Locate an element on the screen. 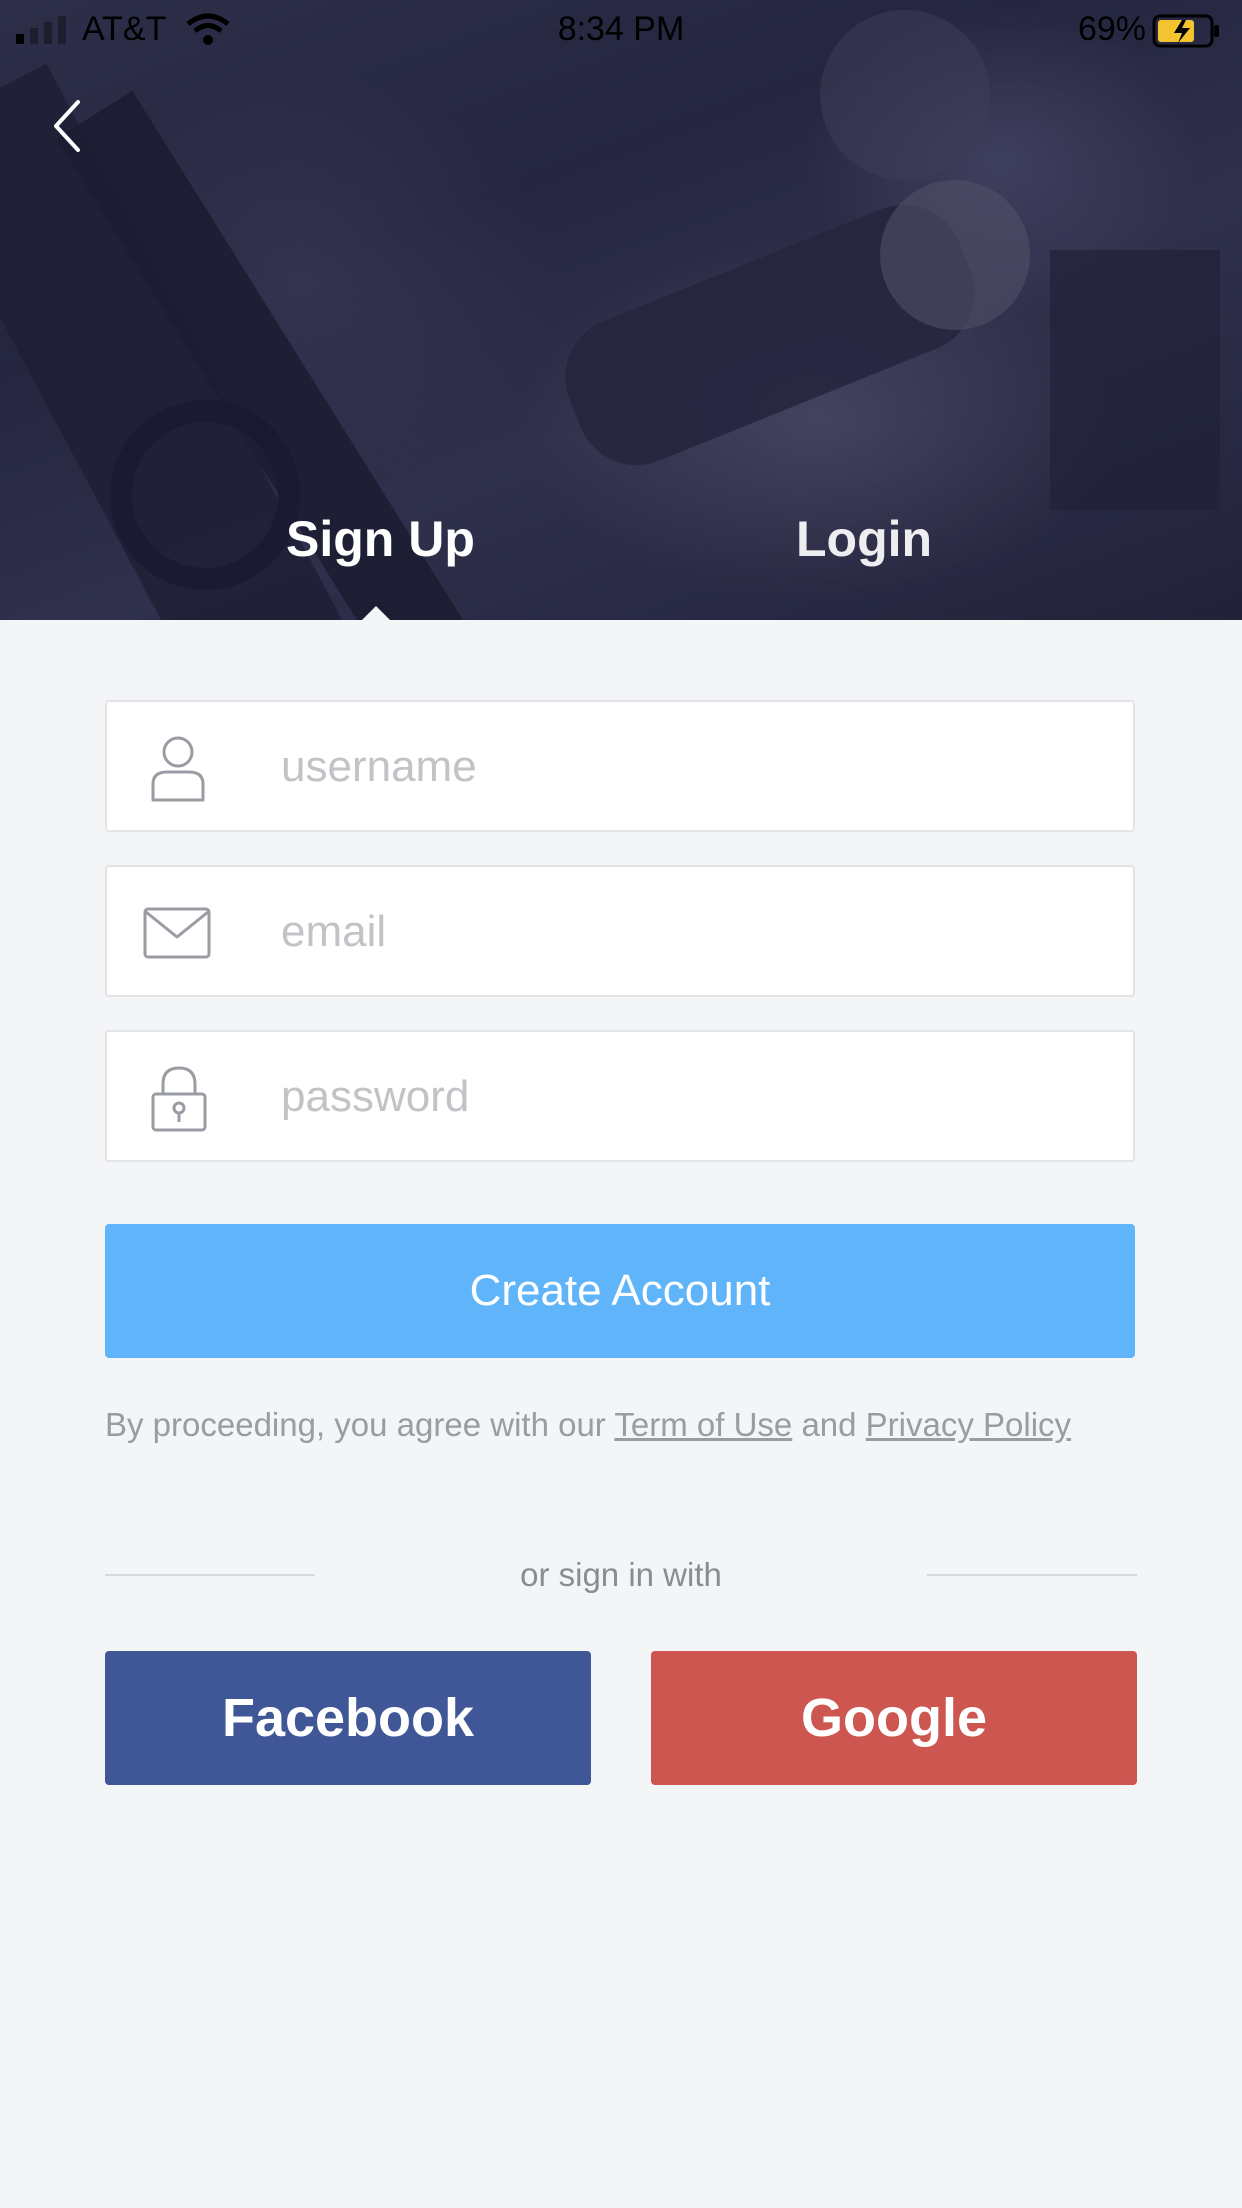 This screenshot has height=2208, width=1242. email-input is located at coordinates (691, 932).